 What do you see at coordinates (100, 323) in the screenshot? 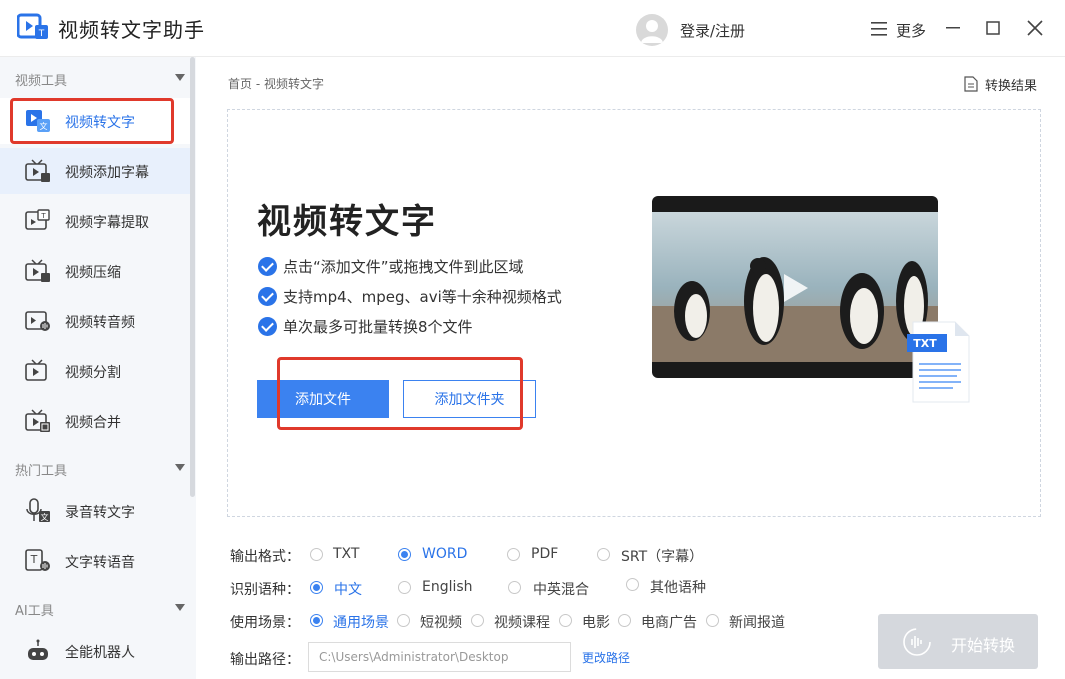
I see `sidebar-item-label: 视频转音频` at bounding box center [100, 323].